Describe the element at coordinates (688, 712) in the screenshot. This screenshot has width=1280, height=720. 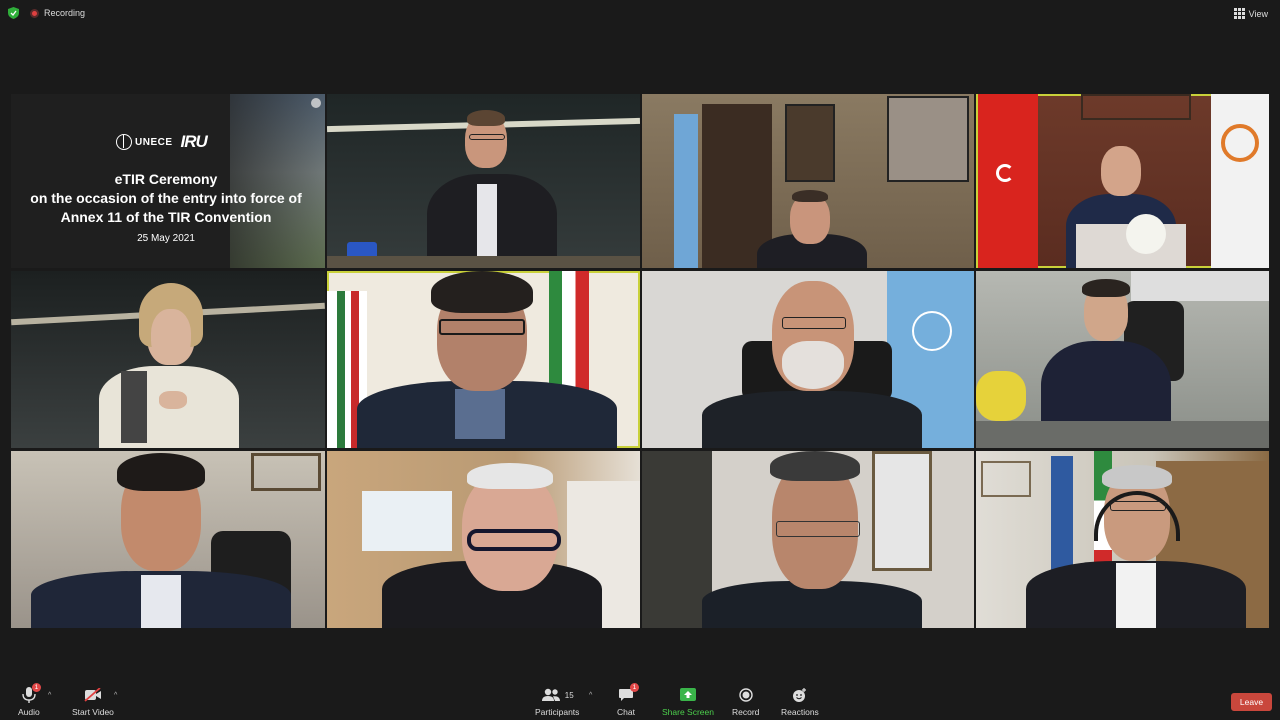
I see `share-screen-label: Share Screen` at that location.